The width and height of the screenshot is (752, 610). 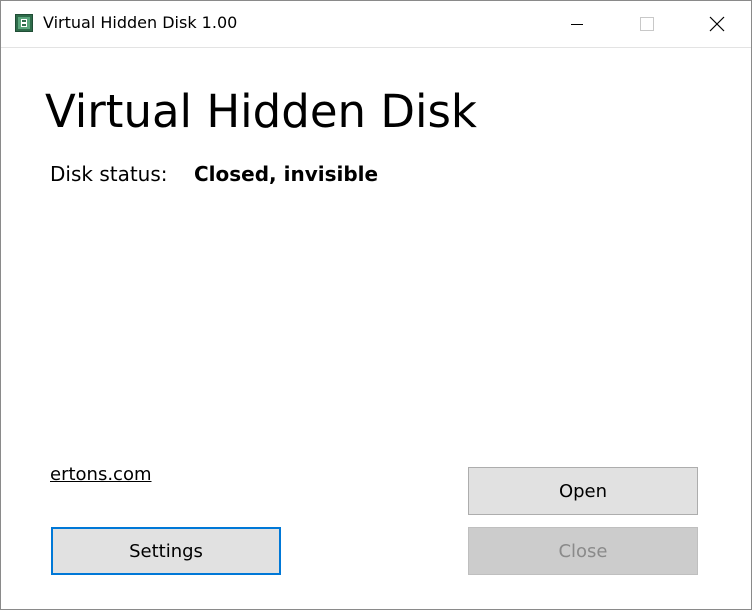 I want to click on minimize-icon, so click(x=577, y=24).